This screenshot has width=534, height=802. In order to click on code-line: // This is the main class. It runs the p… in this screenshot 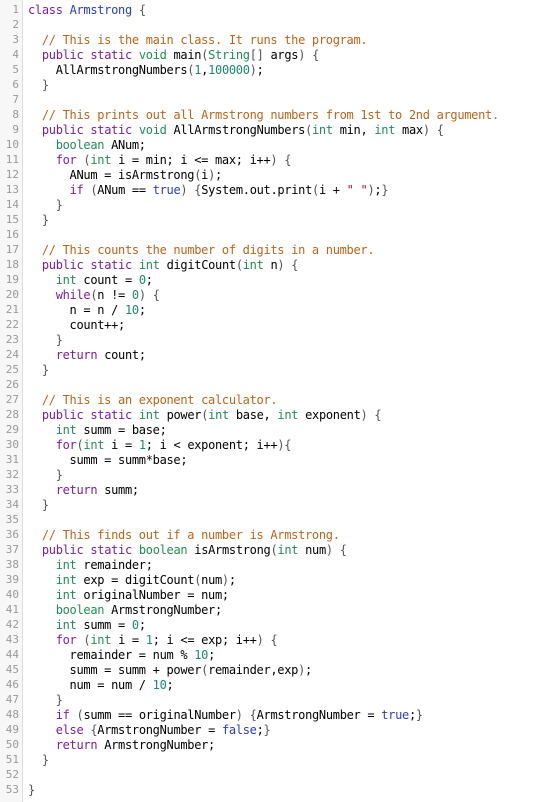, I will do `click(204, 40)`.